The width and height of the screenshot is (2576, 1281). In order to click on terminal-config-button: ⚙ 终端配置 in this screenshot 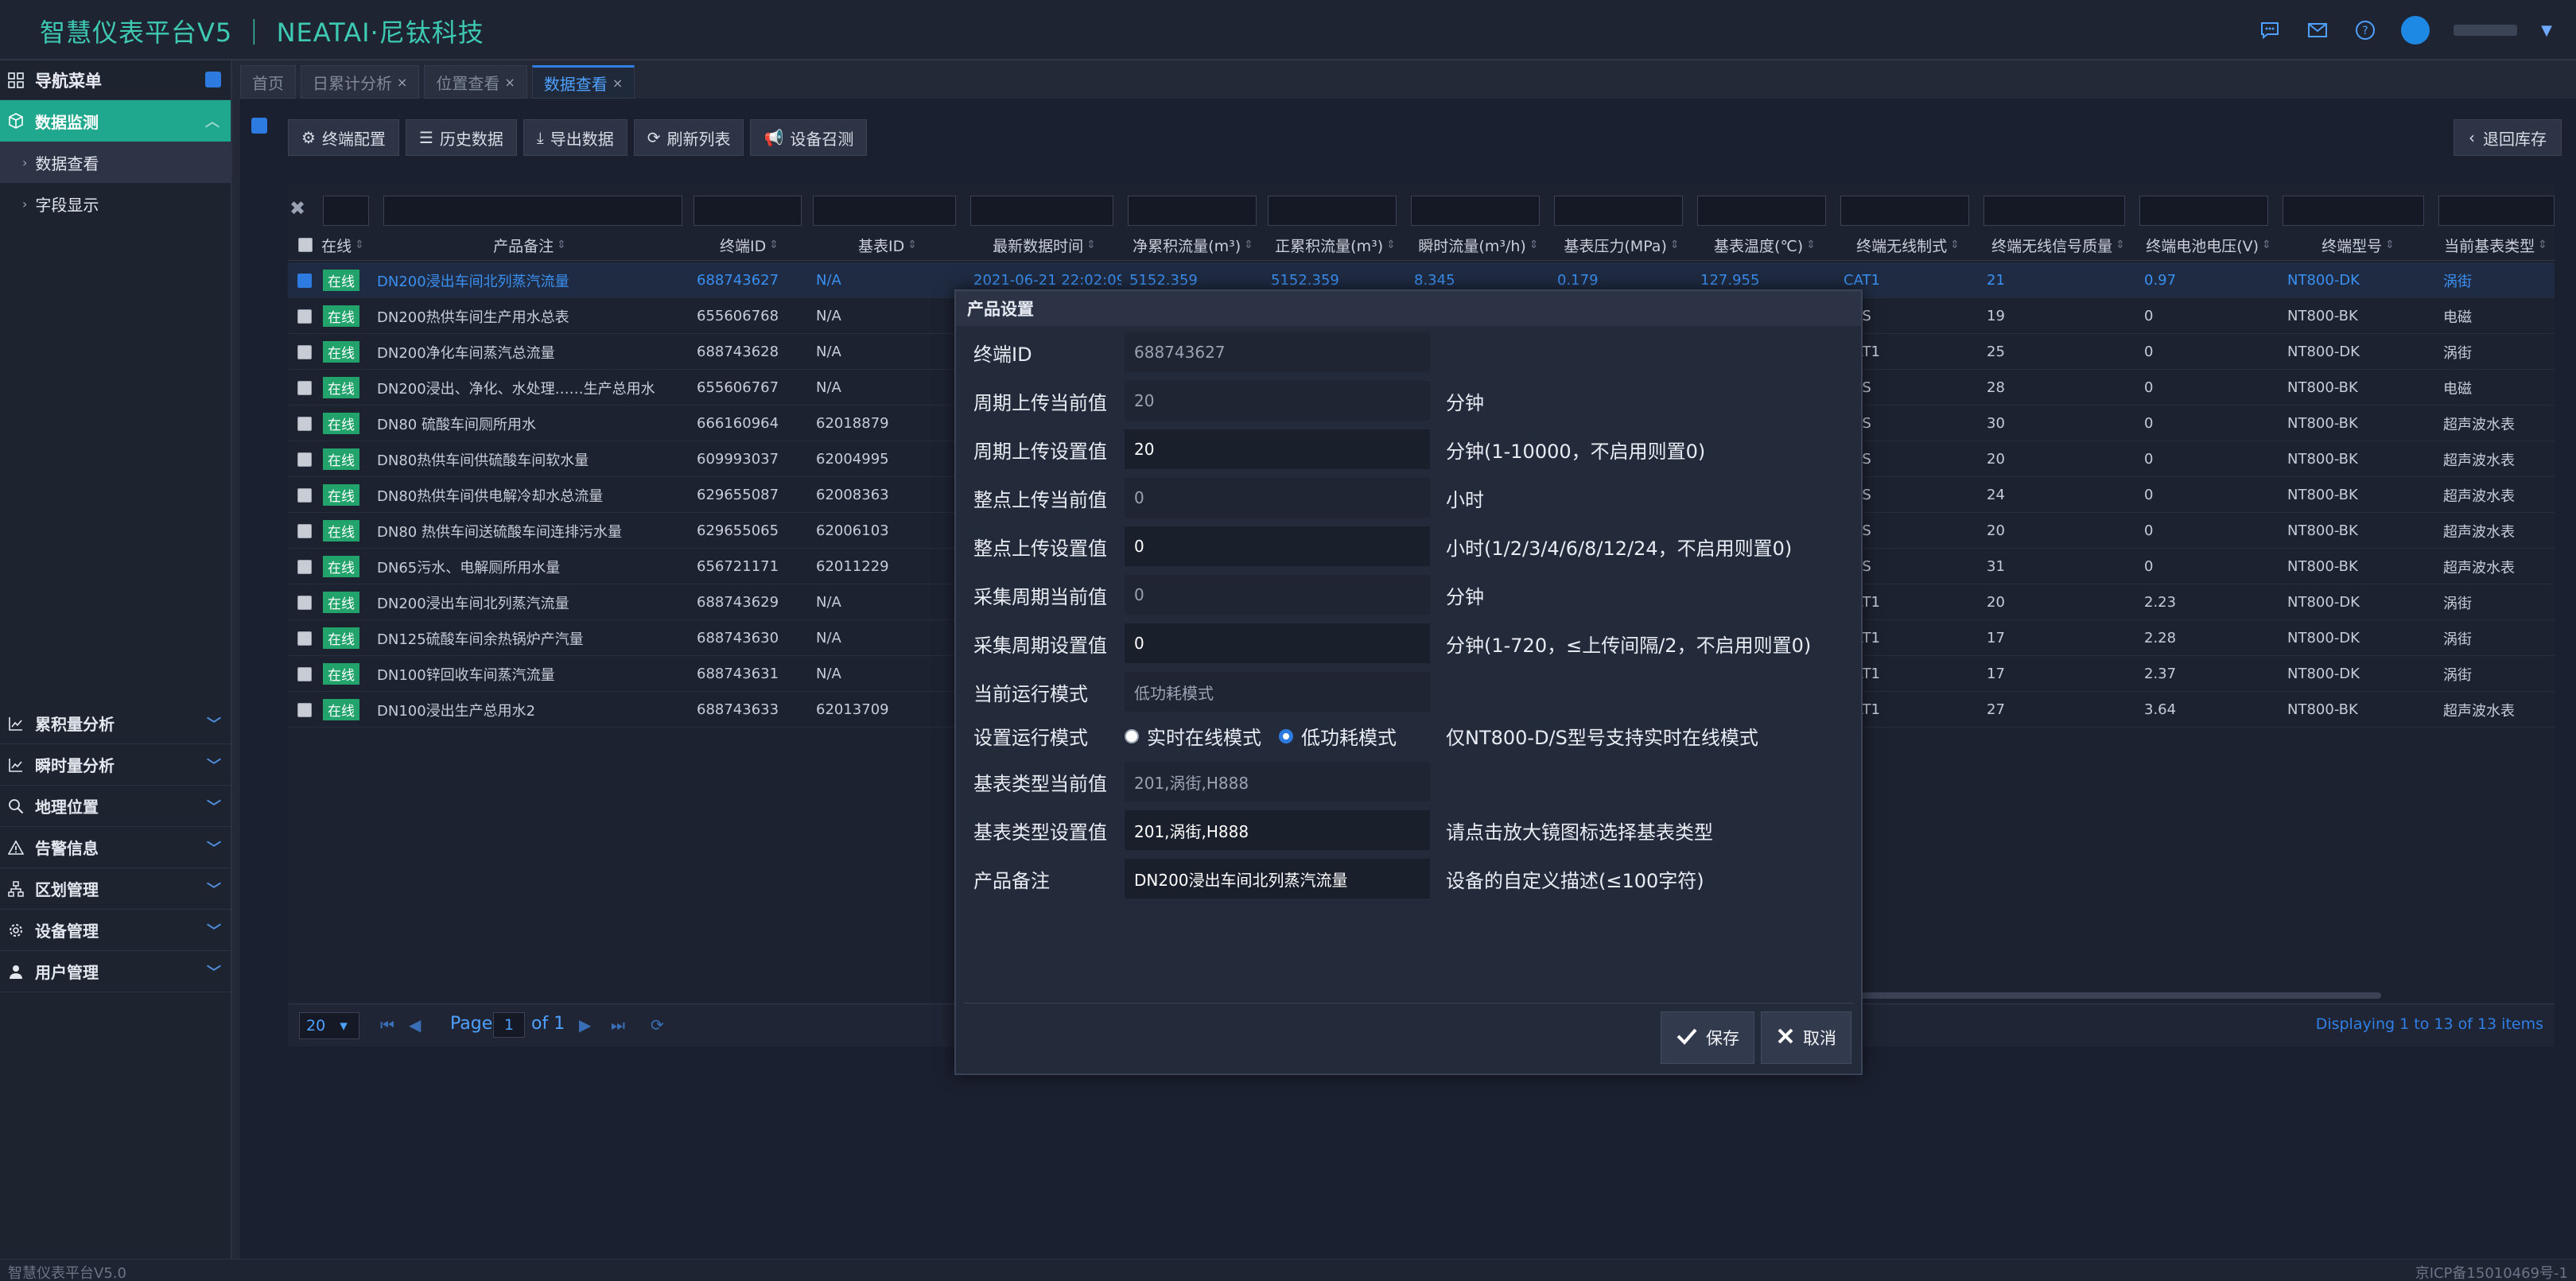, I will do `click(343, 137)`.